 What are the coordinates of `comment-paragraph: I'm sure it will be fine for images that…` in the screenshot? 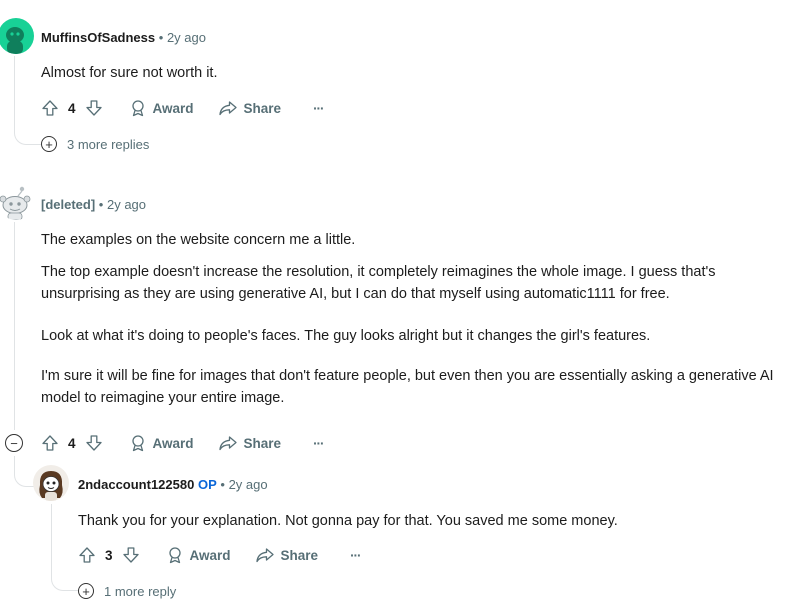 It's located at (407, 387).